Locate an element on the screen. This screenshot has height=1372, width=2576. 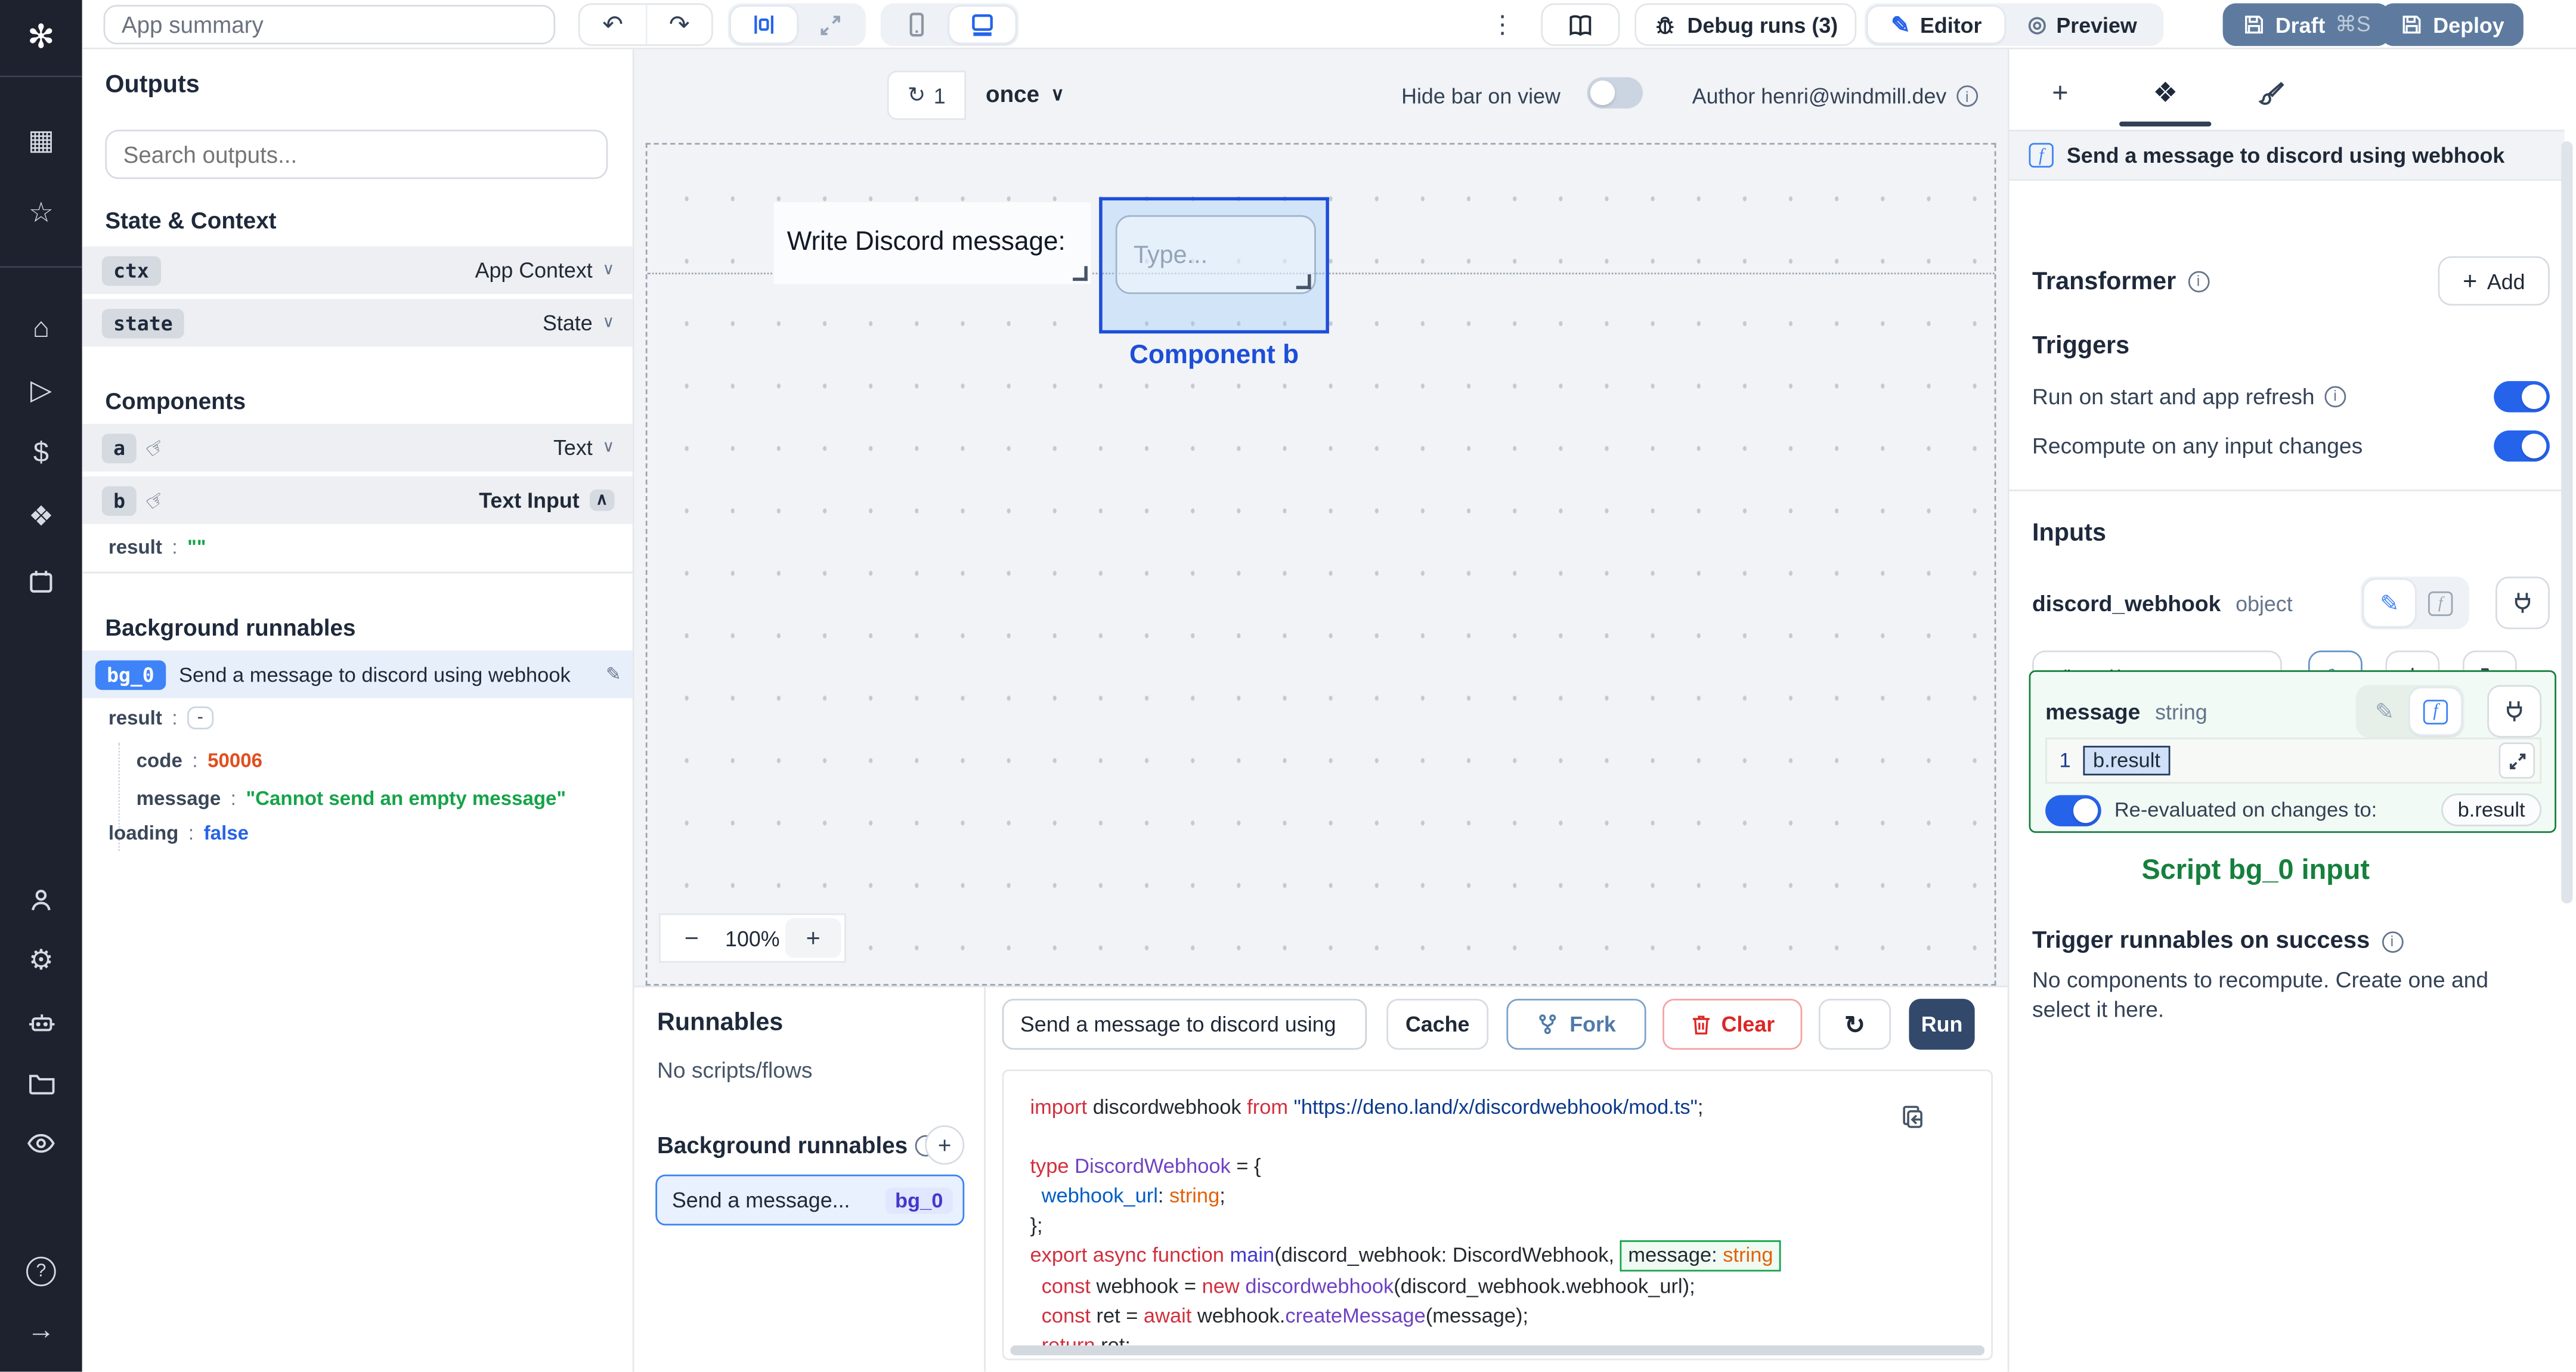
user-icon is located at coordinates (41, 900).